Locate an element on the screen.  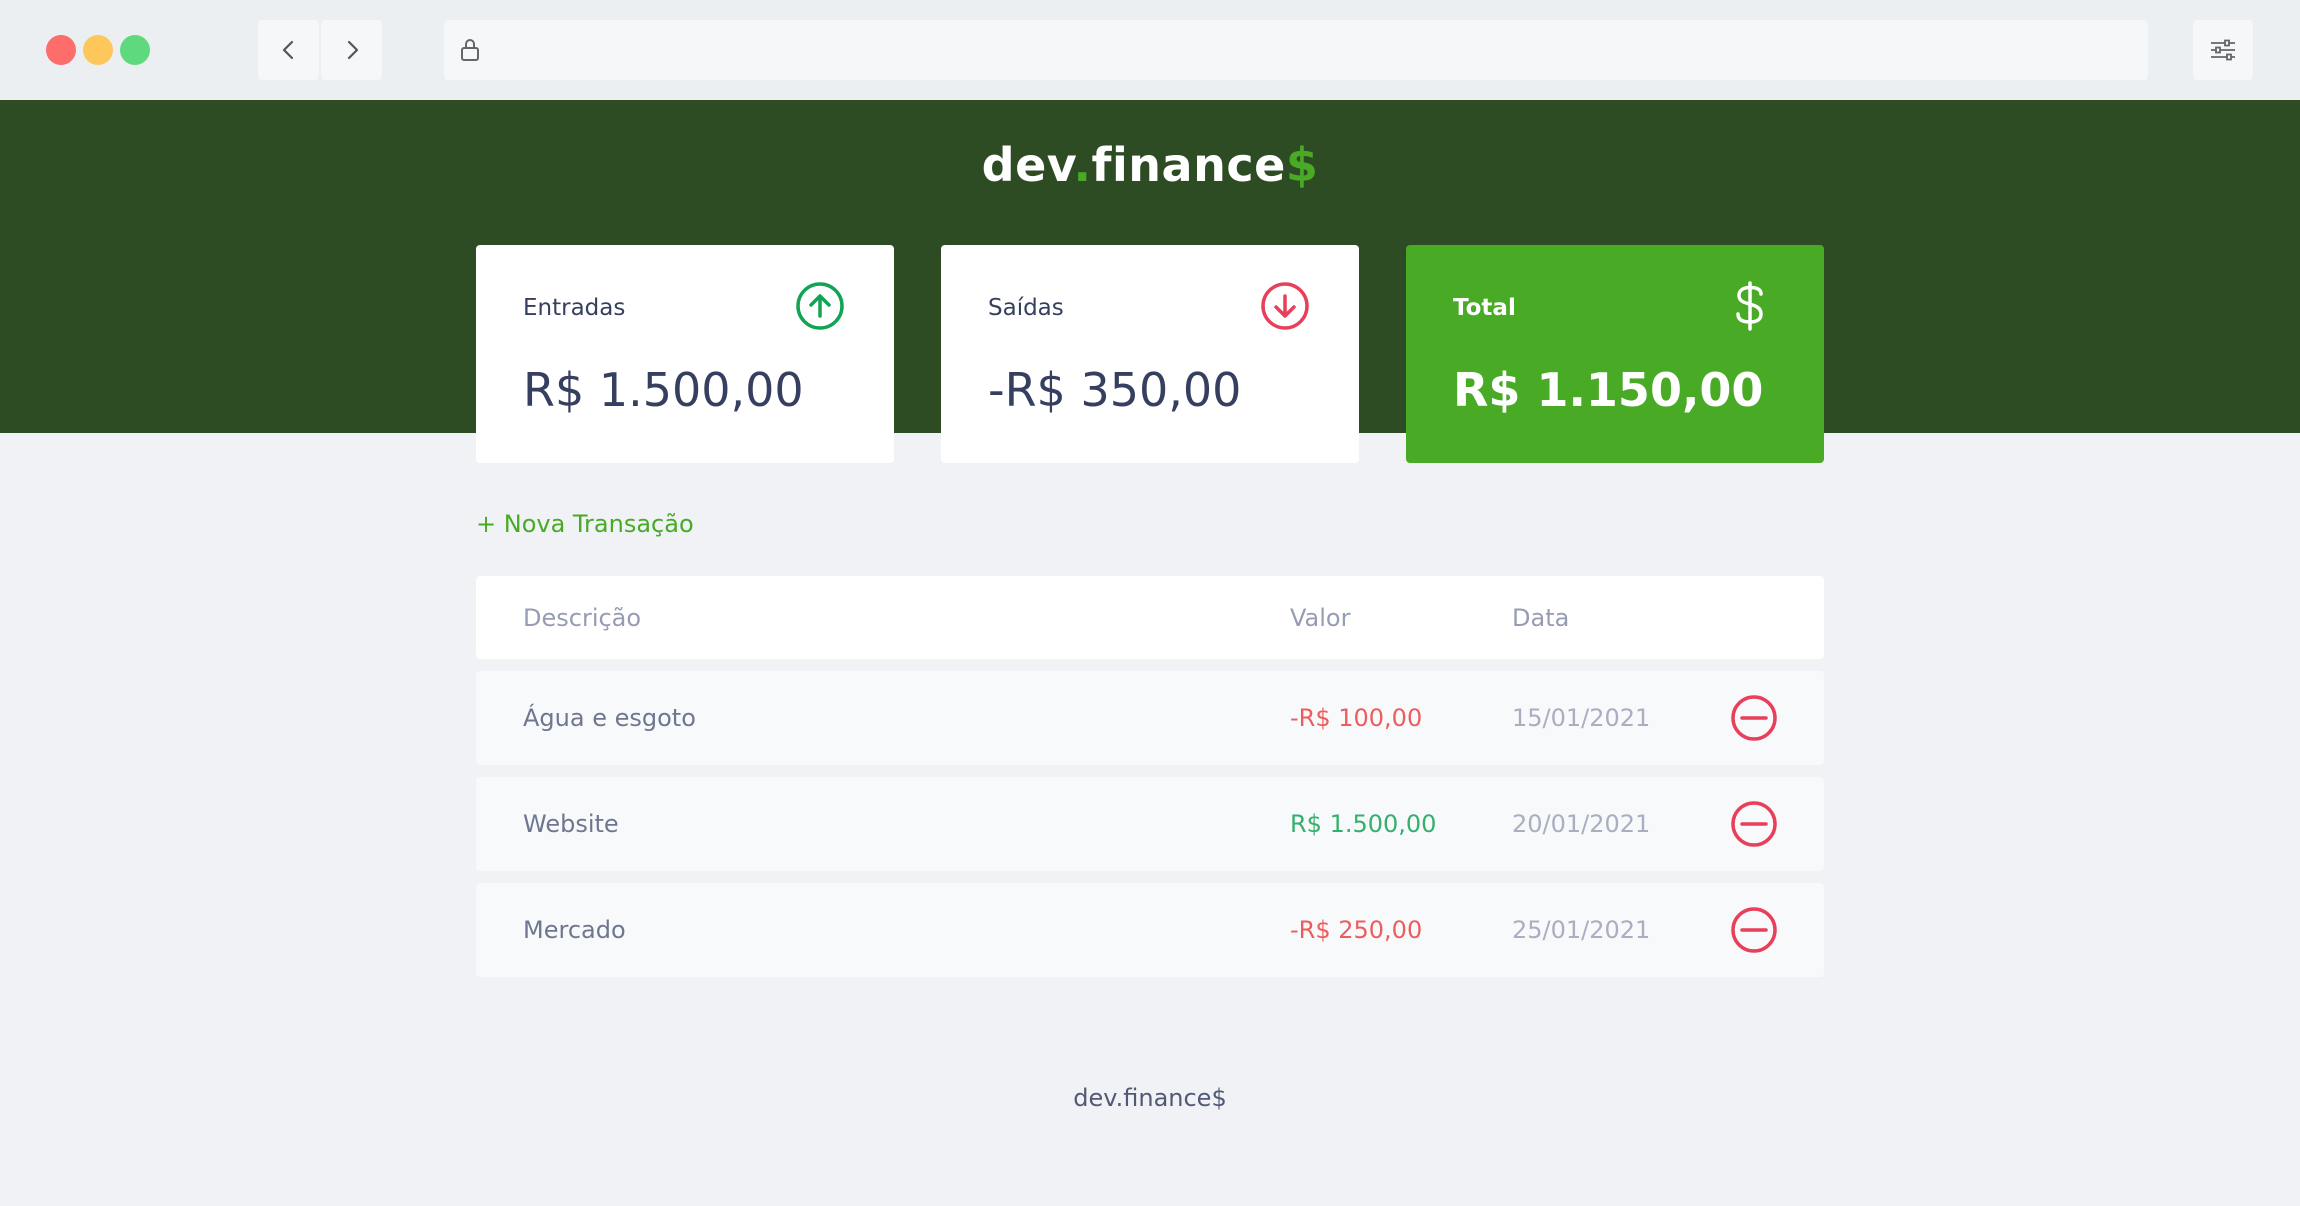
chevron-left-icon is located at coordinates (287, 50).